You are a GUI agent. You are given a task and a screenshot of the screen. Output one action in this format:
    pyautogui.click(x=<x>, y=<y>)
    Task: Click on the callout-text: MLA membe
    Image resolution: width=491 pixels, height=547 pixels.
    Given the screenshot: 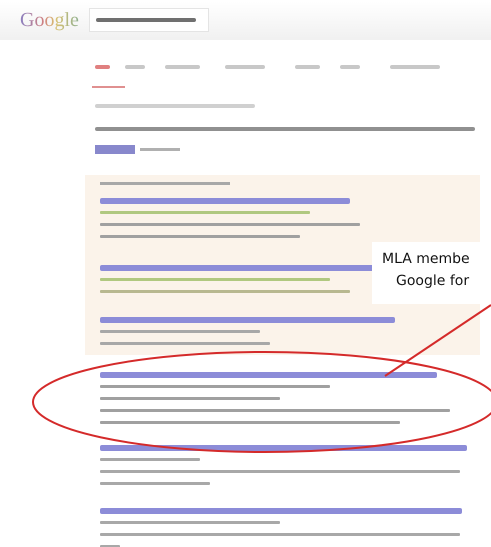 What is the action you would take?
    pyautogui.click(x=426, y=259)
    